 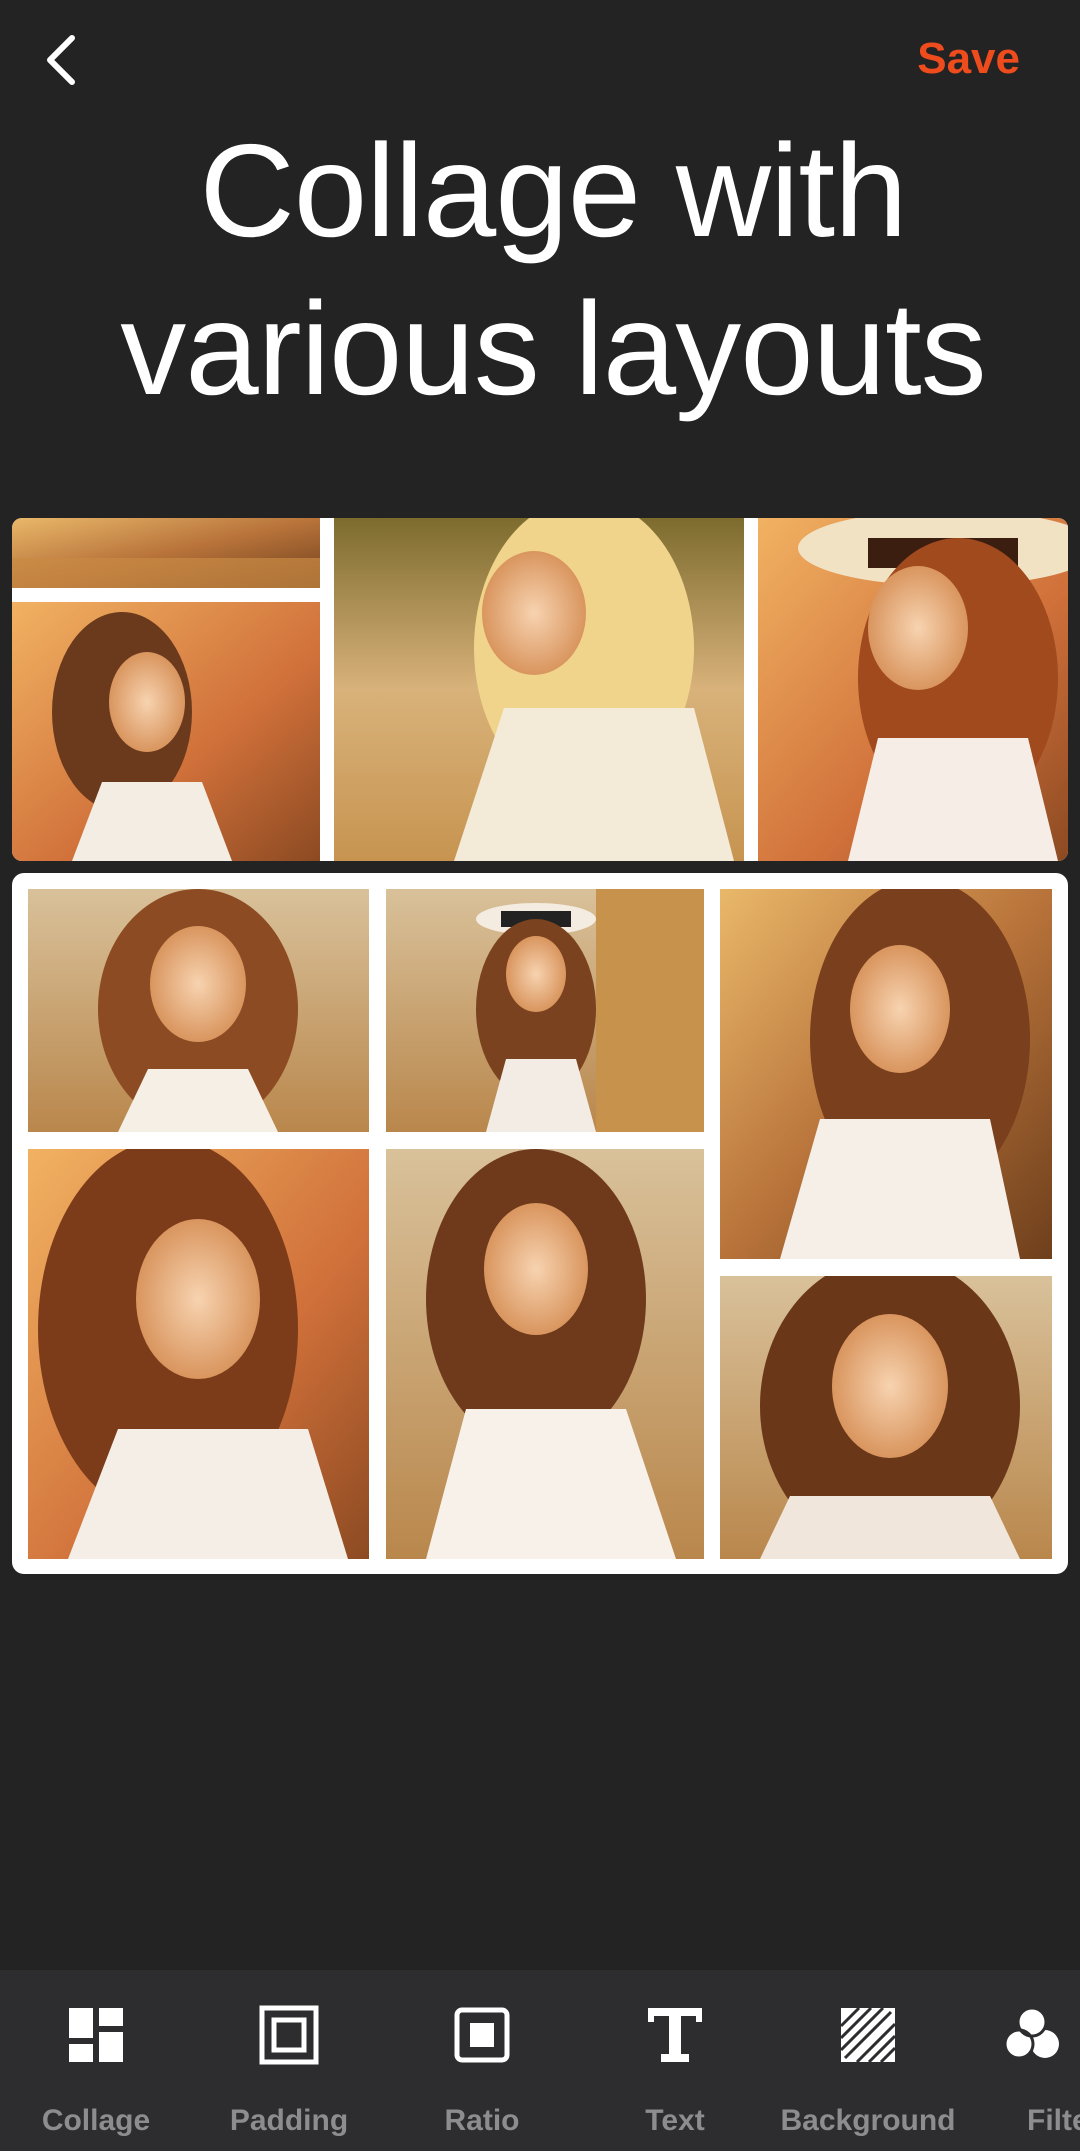 I want to click on tool-ratio: Ratio, so click(x=482, y=2060).